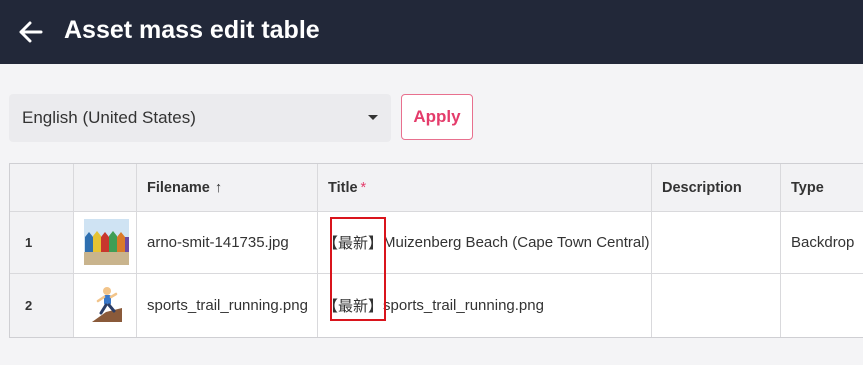 Image resolution: width=863 pixels, height=365 pixels. I want to click on filename-value: arno-smit-141735.jpg, so click(218, 242).